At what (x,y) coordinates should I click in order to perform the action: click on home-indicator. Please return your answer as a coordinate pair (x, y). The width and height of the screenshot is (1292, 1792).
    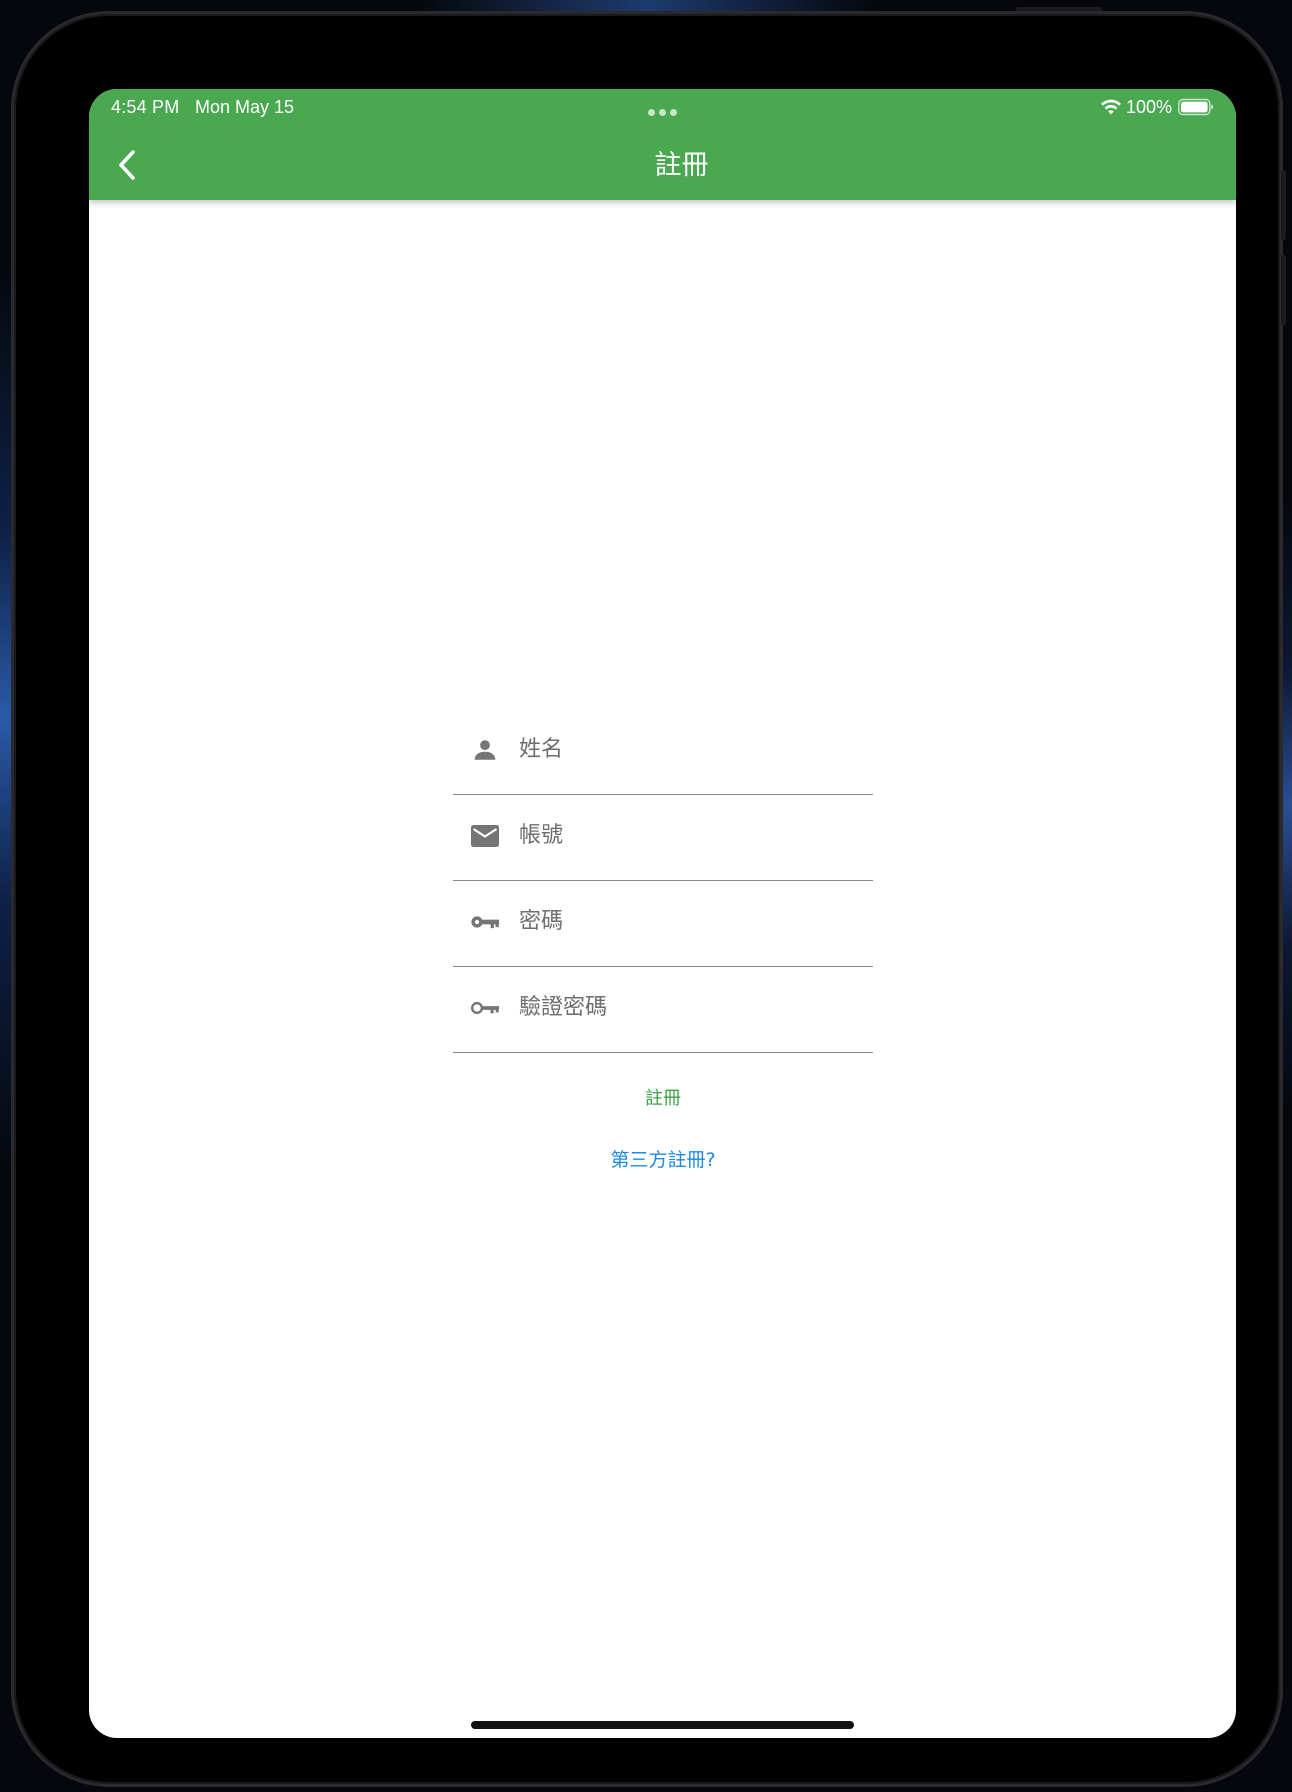
    Looking at the image, I should click on (662, 1725).